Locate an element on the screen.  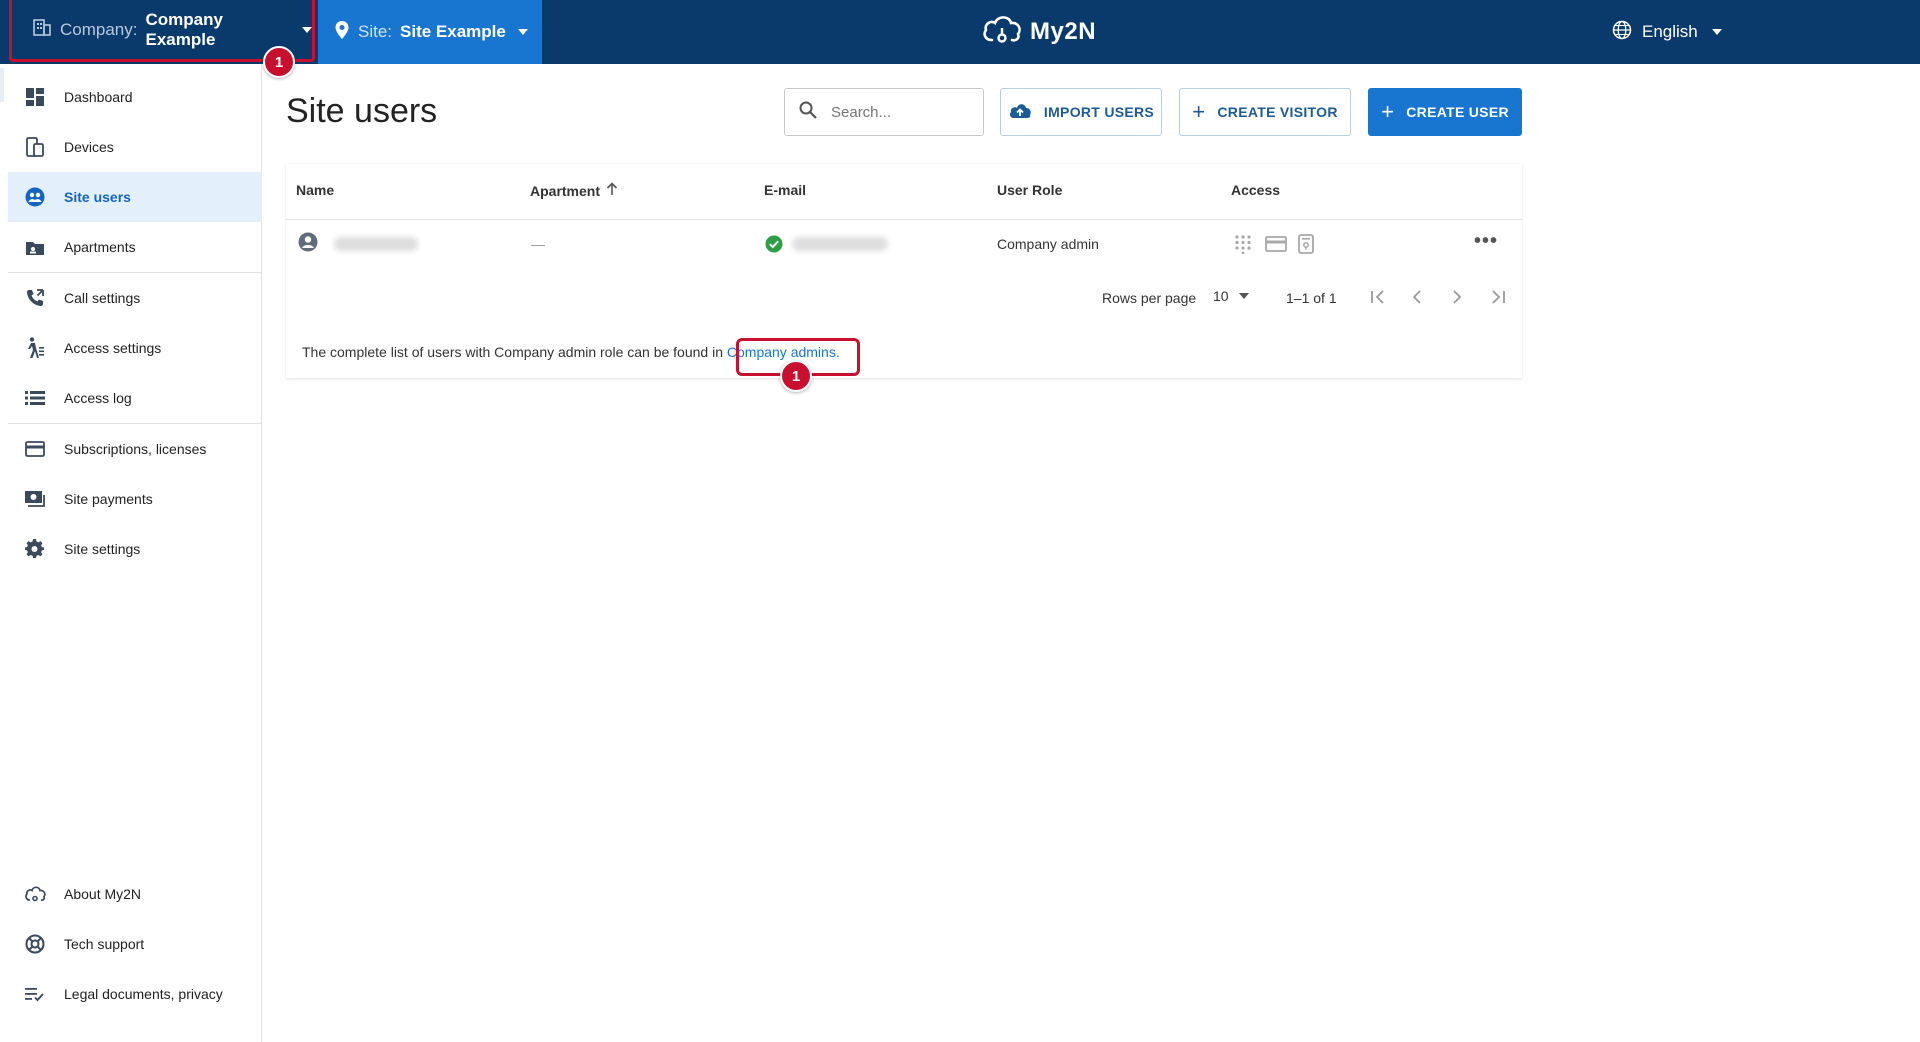
pagination-range: 1–1 of 1 is located at coordinates (1311, 298).